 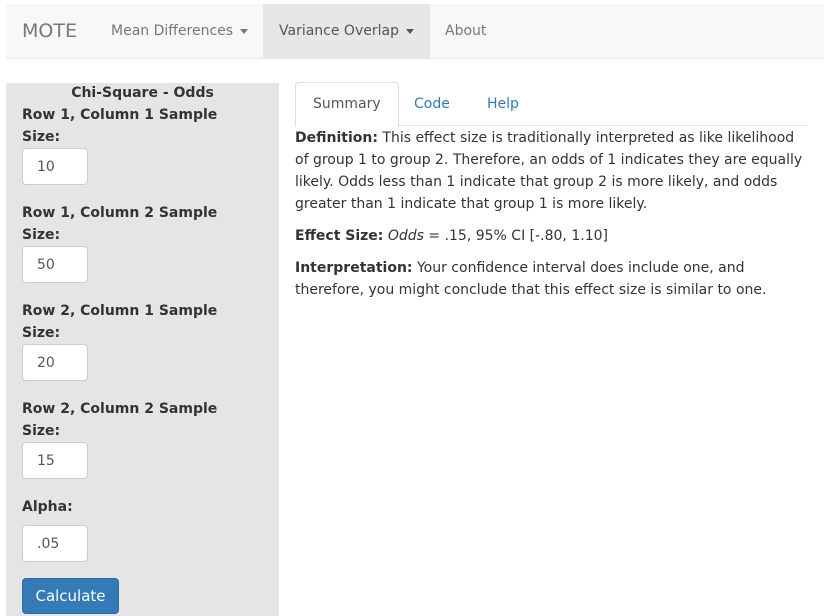 What do you see at coordinates (142, 93) in the screenshot?
I see `sidebar-title: Chi-Square - Odds` at bounding box center [142, 93].